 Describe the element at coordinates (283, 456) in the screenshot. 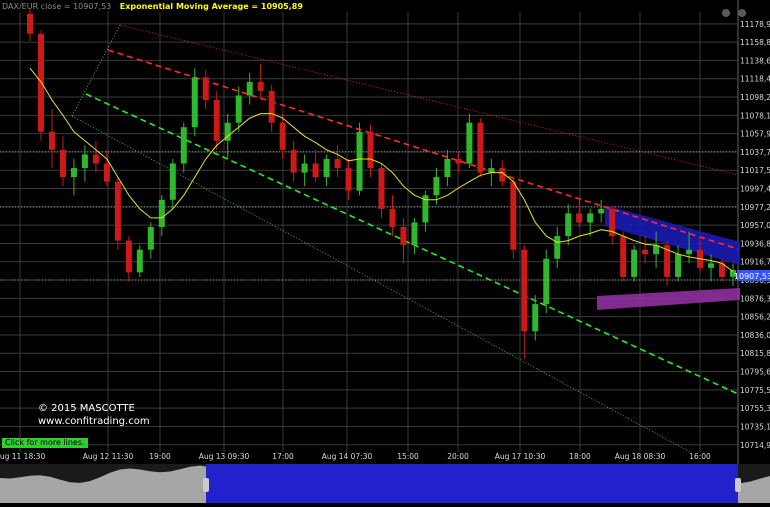

I see `x-tick-label: 17:00` at that location.